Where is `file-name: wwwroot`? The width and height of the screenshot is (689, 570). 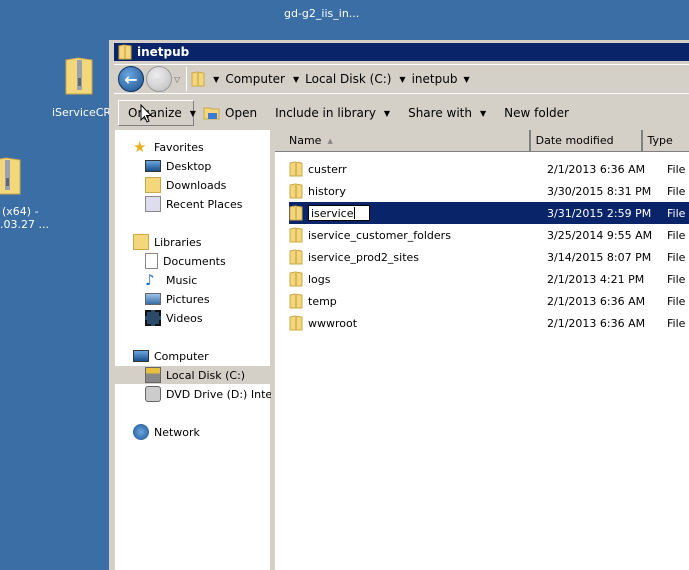
file-name: wwwroot is located at coordinates (332, 323).